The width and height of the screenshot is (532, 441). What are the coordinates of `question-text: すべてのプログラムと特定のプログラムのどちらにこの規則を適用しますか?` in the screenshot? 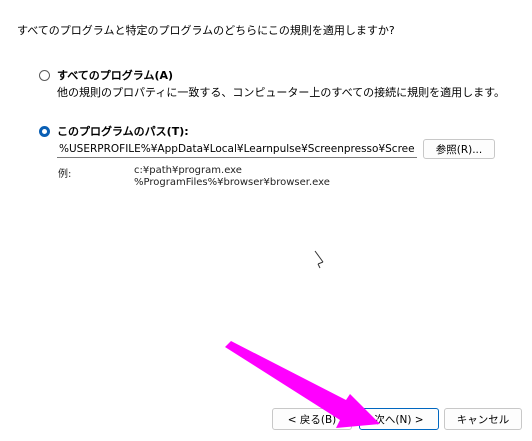 It's located at (206, 30).